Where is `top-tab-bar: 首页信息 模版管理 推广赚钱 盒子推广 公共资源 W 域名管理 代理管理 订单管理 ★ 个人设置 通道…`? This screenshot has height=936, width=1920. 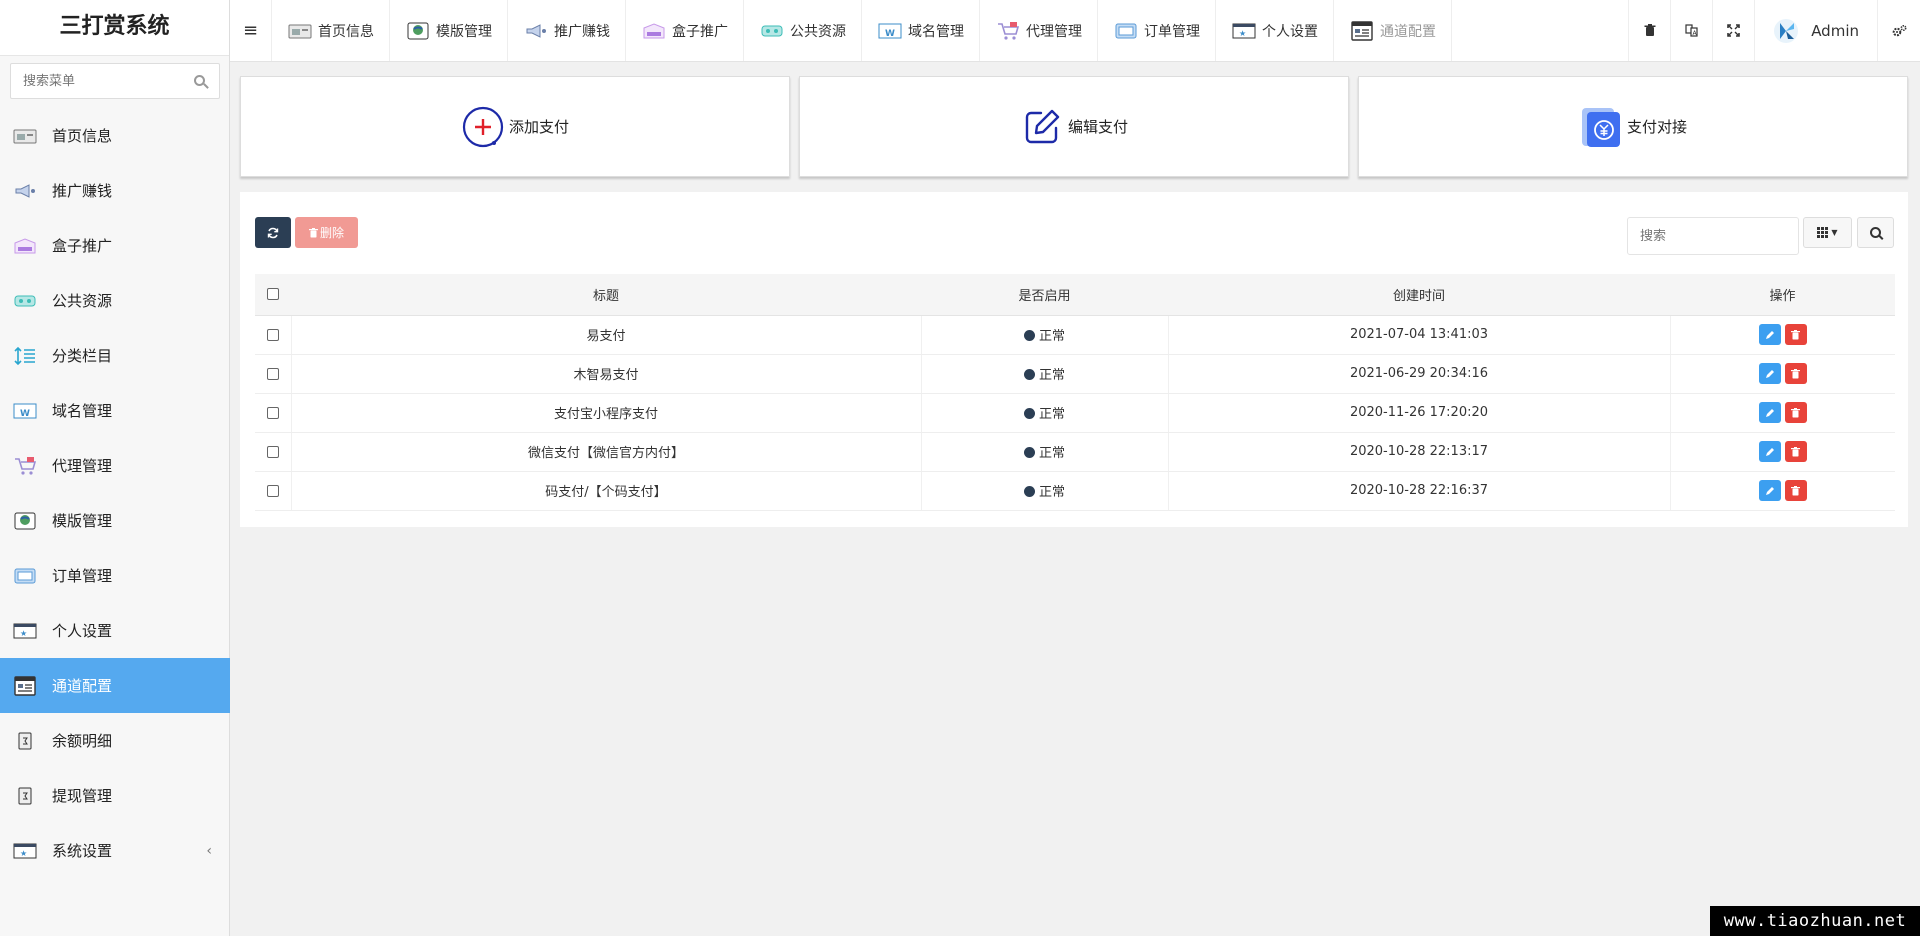
top-tab-bar: 首页信息 模版管理 推广赚钱 盒子推广 公共资源 W 域名管理 代理管理 订单管理 ★ 个人设置 通道… is located at coordinates (862, 30).